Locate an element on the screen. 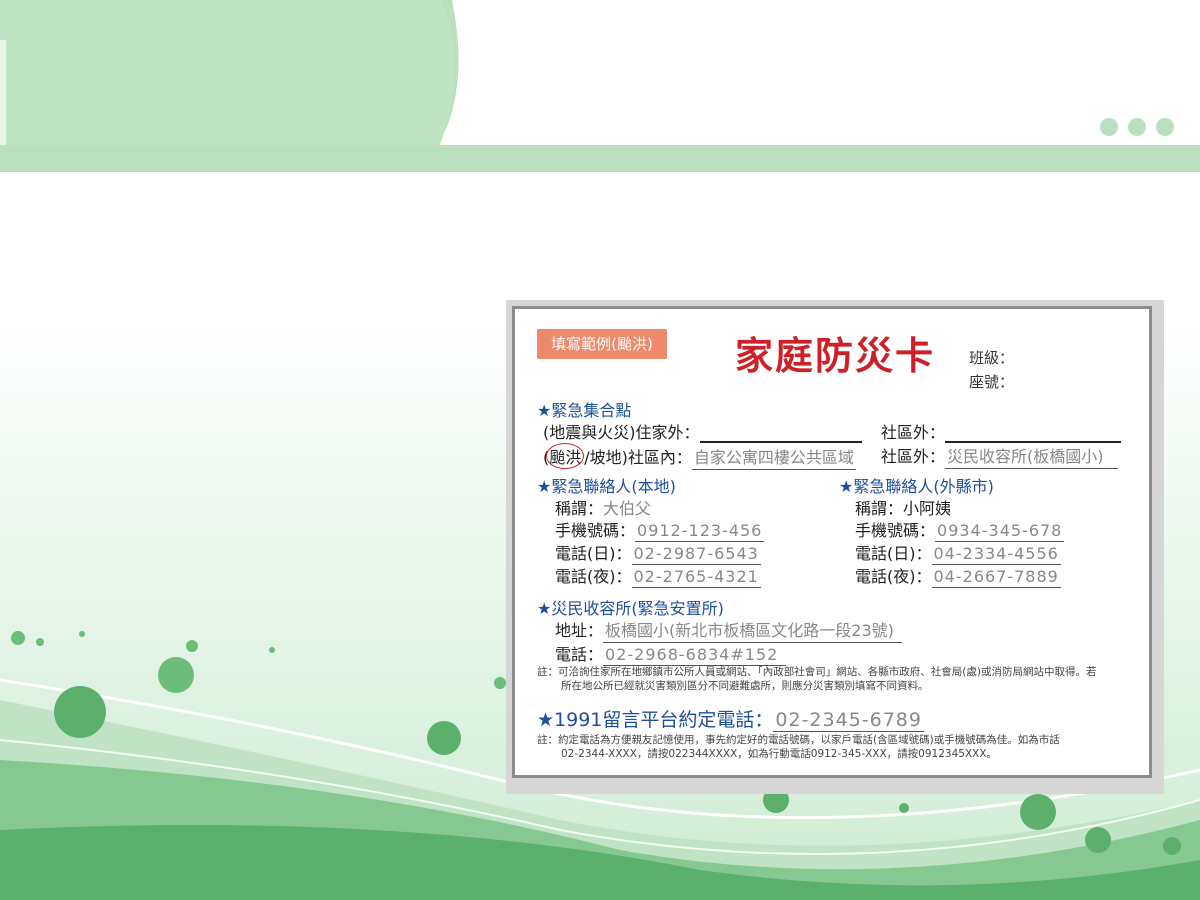 This screenshot has height=900, width=1200. circled-typhoon-flood: 颱洪 is located at coordinates (565, 456).